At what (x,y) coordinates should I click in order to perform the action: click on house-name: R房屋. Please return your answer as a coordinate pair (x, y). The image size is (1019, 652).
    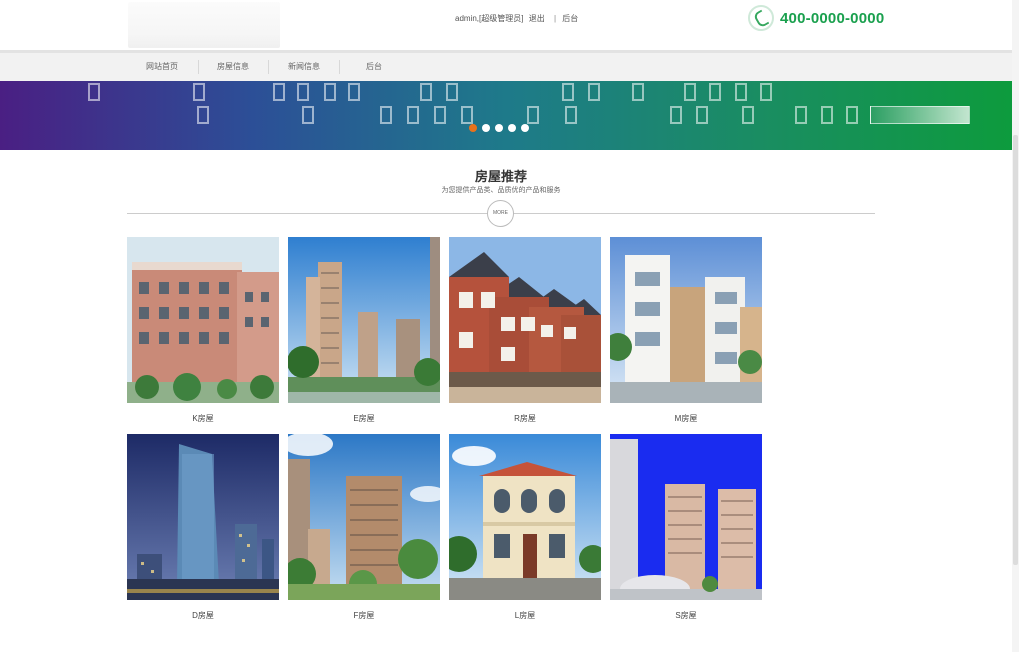
    Looking at the image, I should click on (525, 418).